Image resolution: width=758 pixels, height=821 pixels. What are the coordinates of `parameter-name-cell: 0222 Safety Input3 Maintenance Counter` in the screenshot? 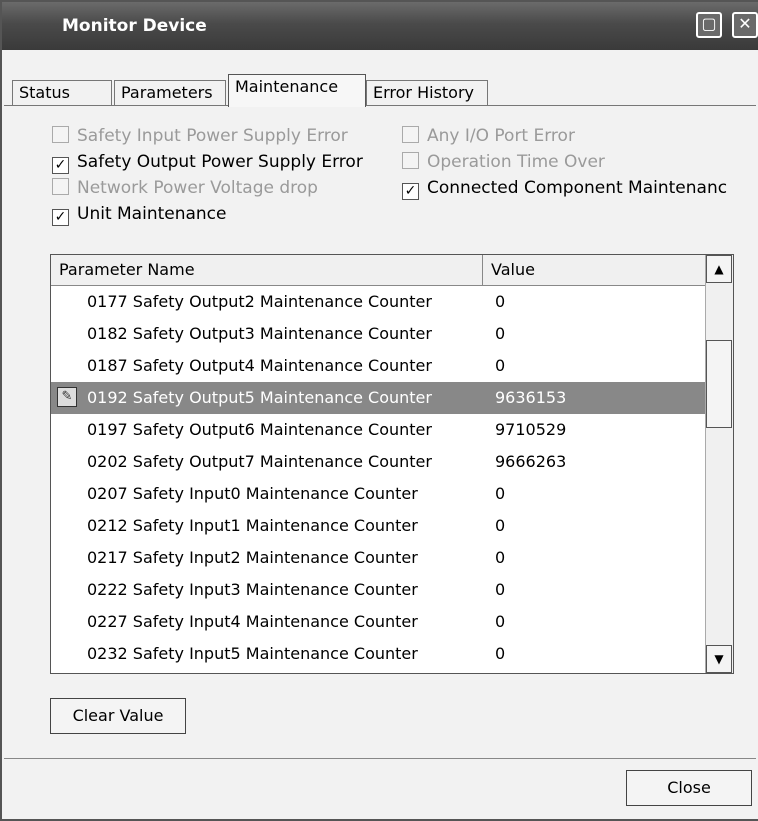 It's located at (252, 589).